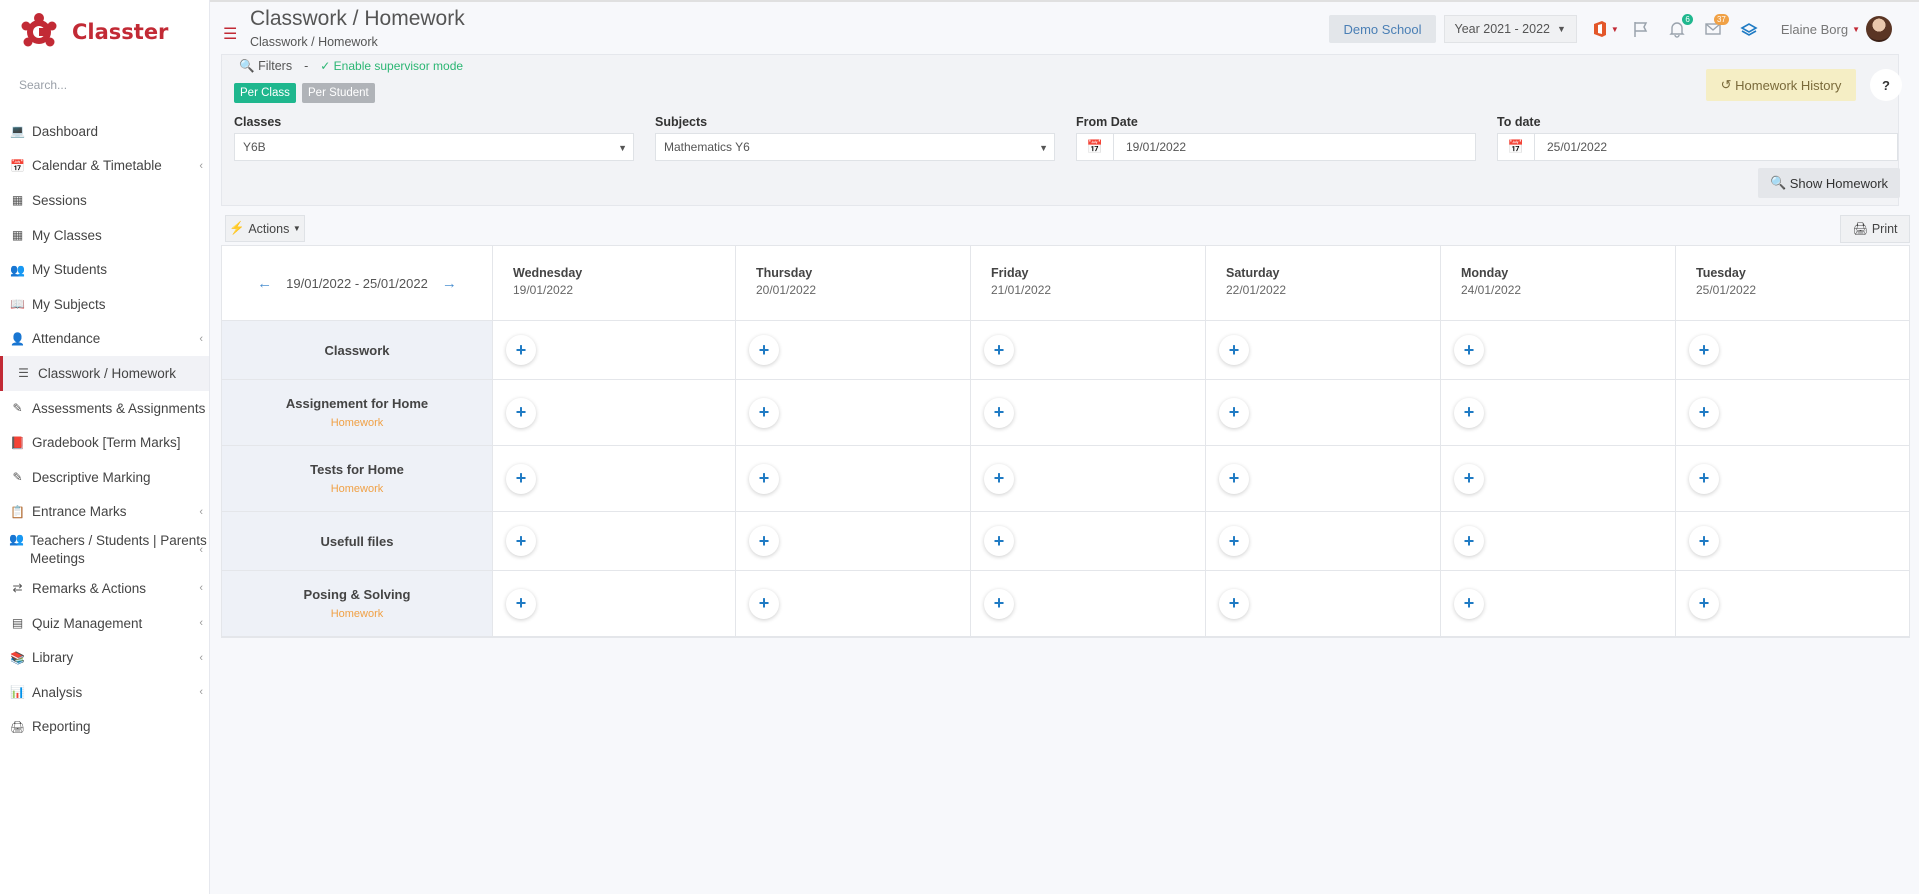 Image resolution: width=1919 pixels, height=894 pixels. I want to click on arrow-left-icon: ←, so click(264, 283).